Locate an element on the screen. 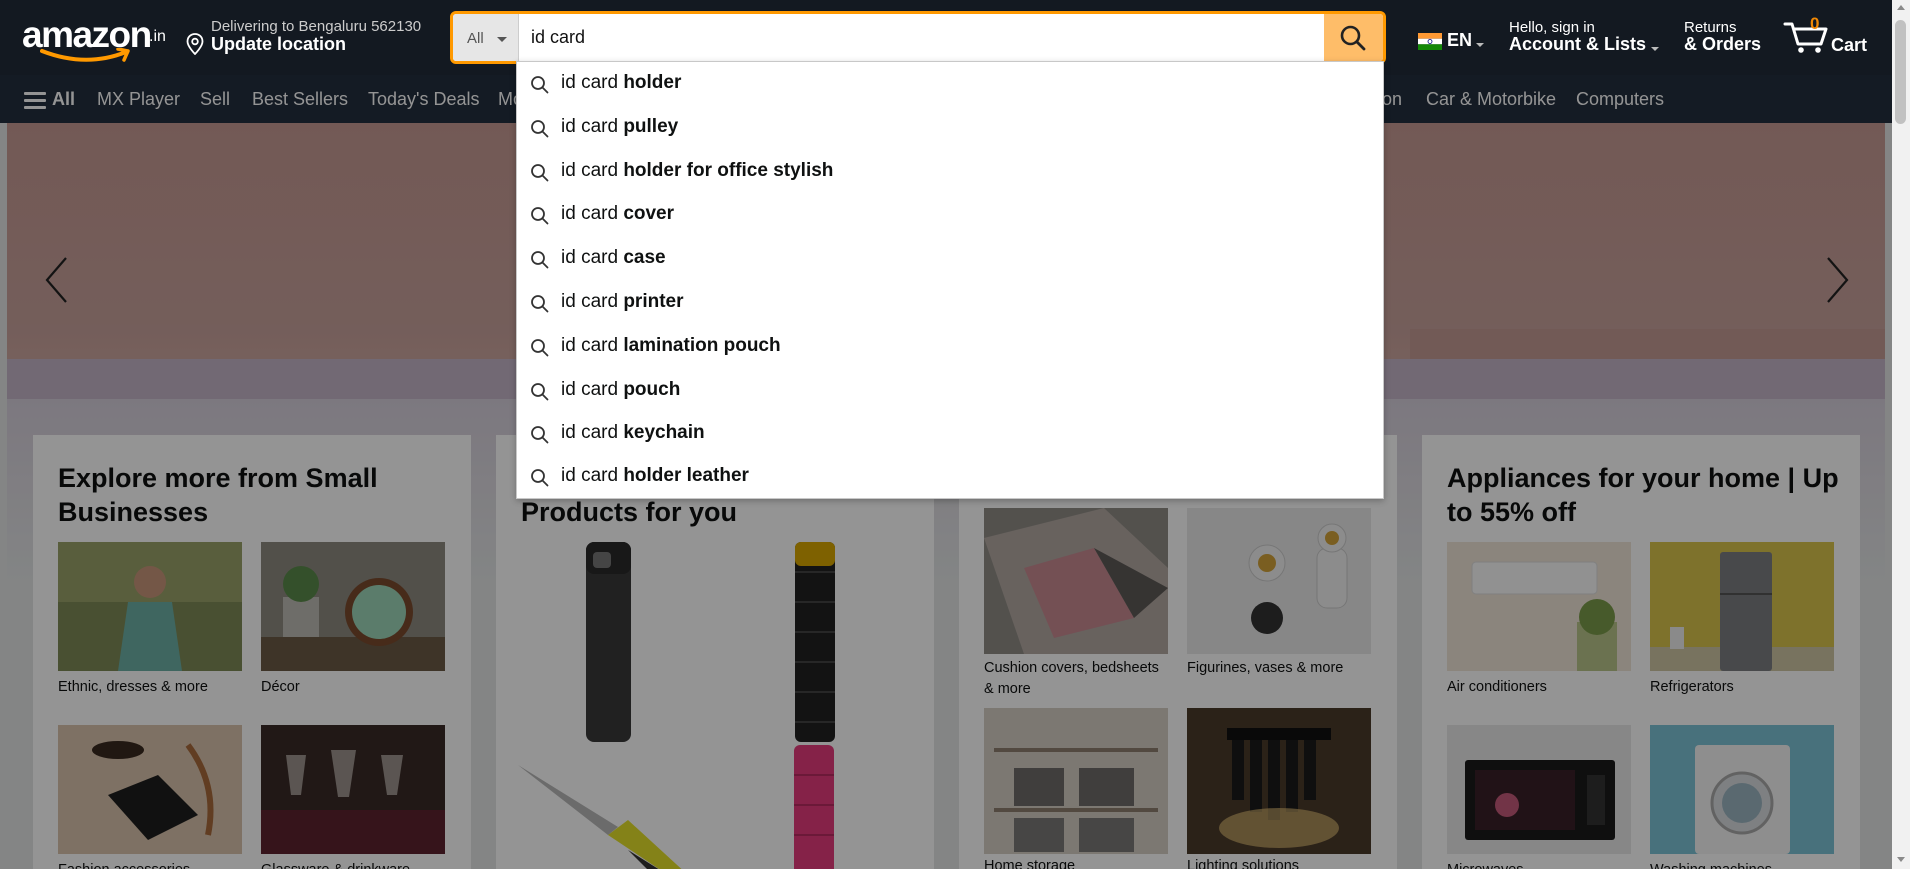 Image resolution: width=1910 pixels, height=869 pixels. suggestion-item: id card pulley is located at coordinates (950, 128).